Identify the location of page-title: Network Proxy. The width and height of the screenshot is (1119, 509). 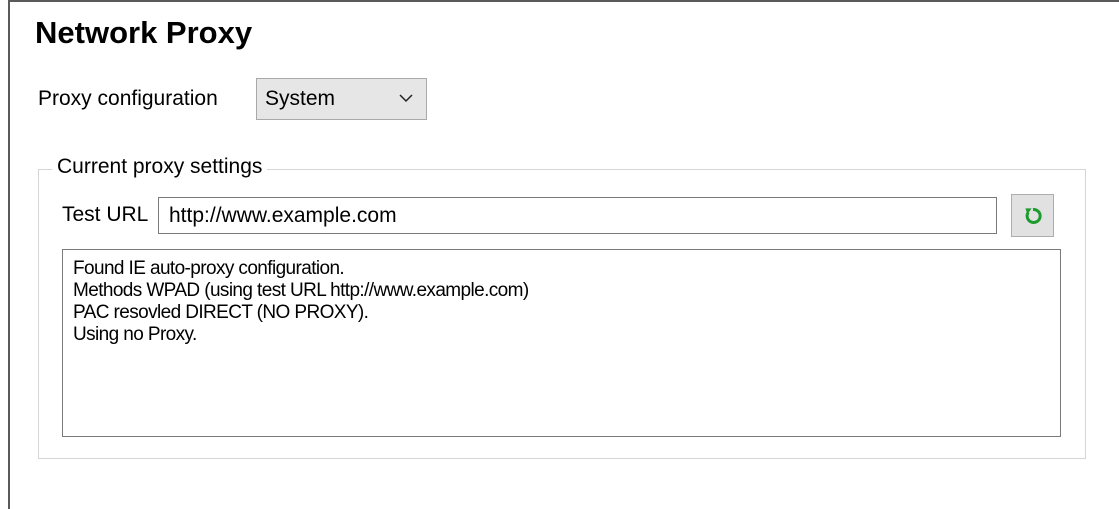
(144, 32).